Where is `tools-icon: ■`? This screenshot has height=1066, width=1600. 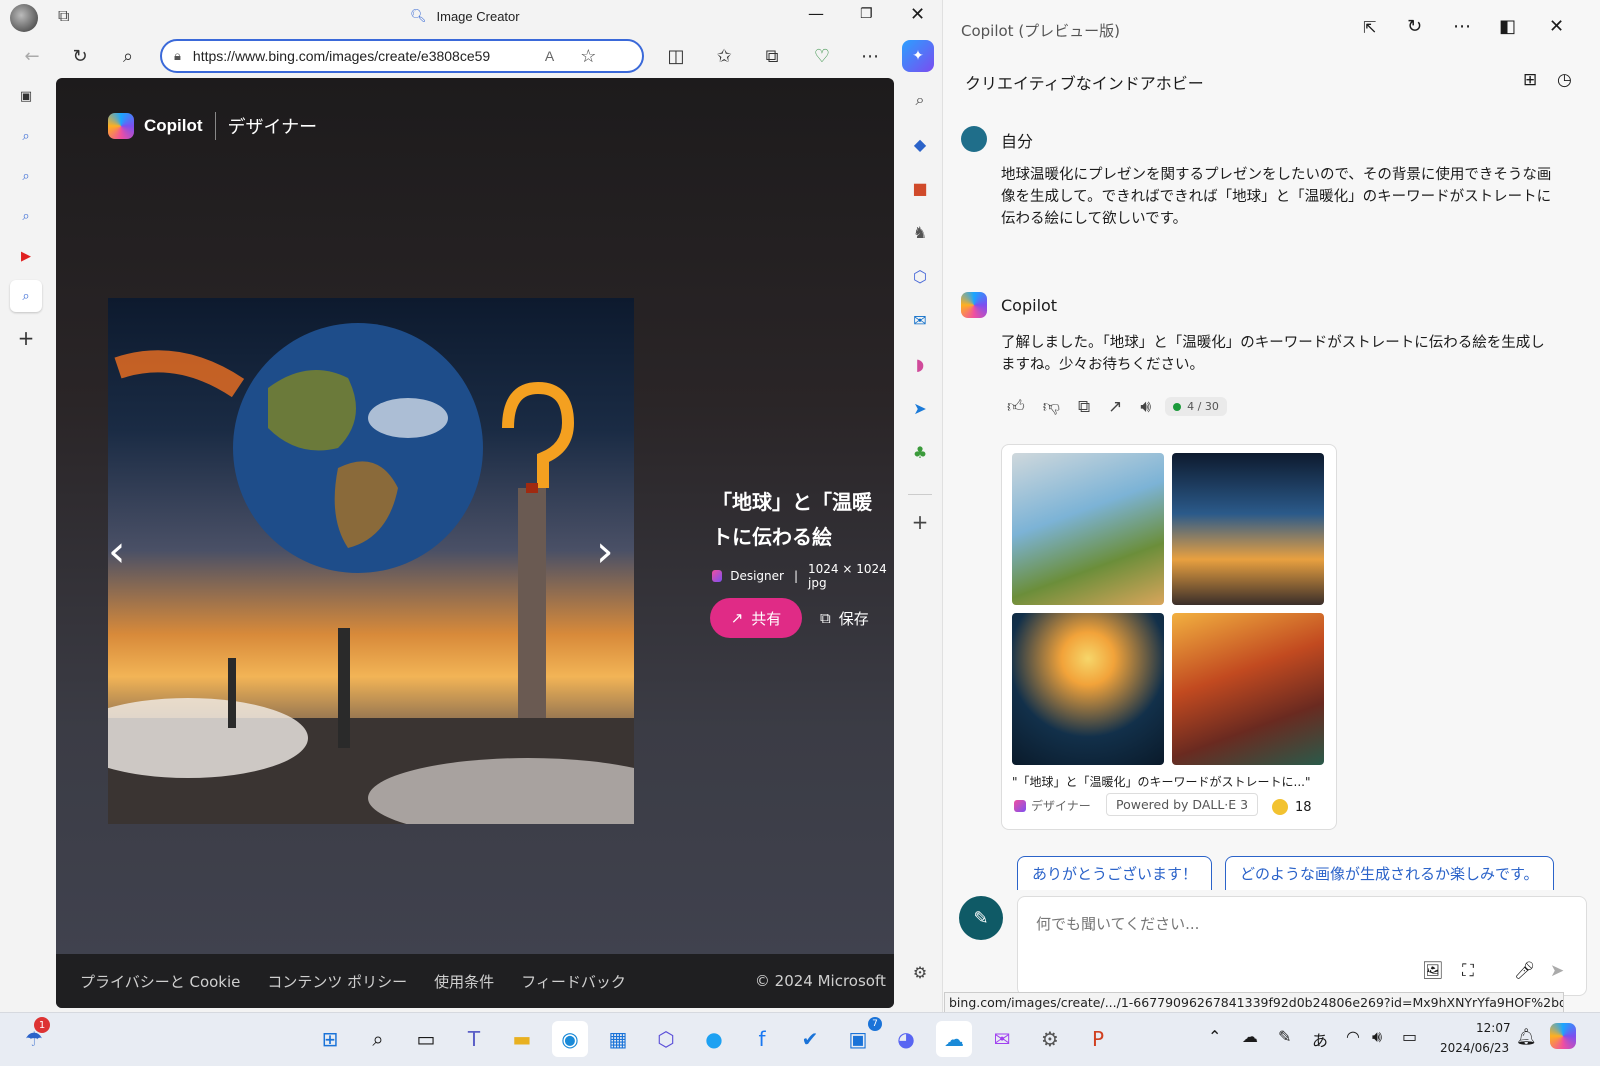
tools-icon: ■ is located at coordinates (920, 188).